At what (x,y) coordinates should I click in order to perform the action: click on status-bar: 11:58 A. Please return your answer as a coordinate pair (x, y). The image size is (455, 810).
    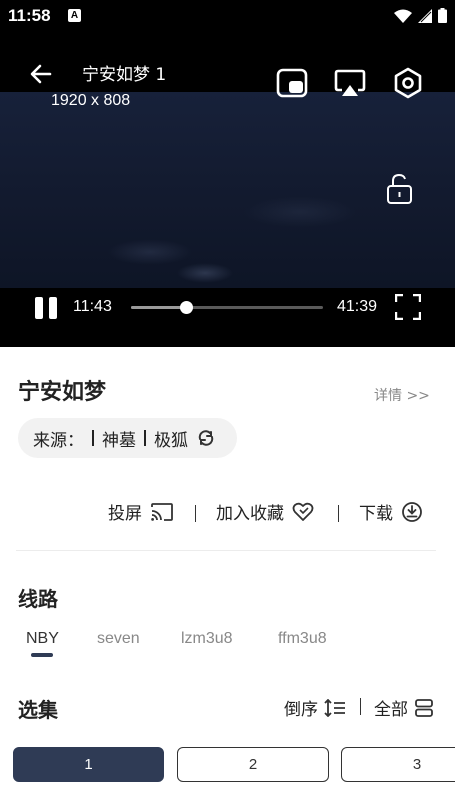
    Looking at the image, I should click on (227, 16).